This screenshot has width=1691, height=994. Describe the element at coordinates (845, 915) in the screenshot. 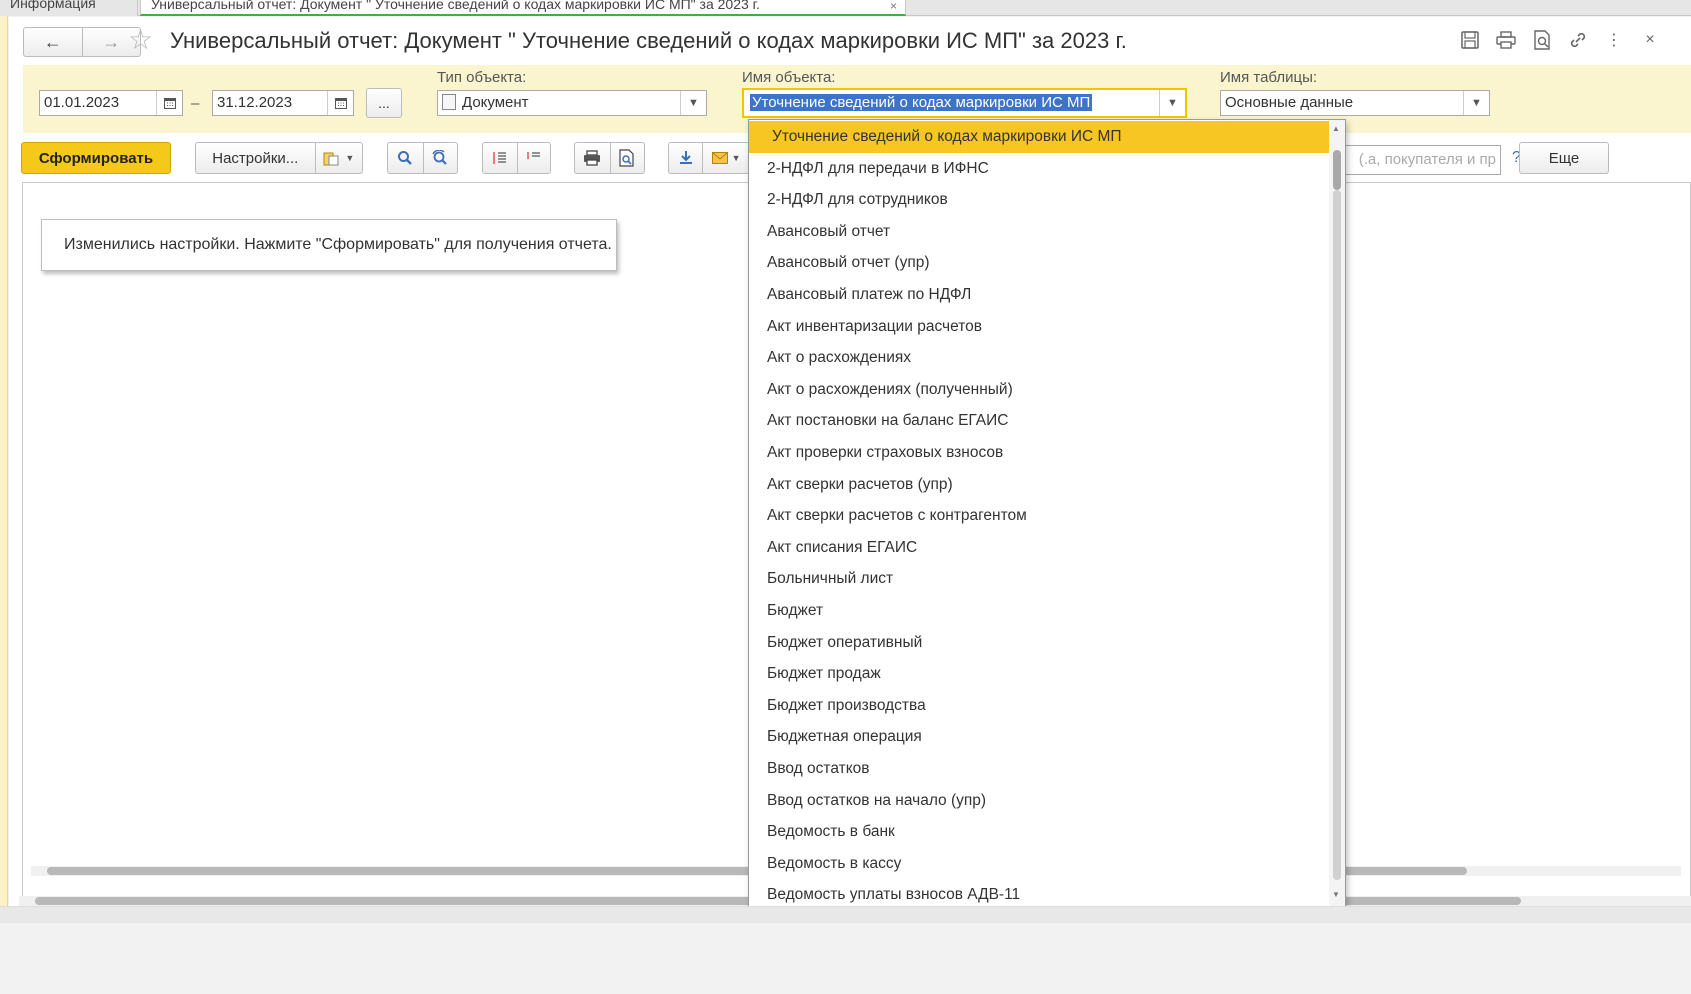

I see `taskbar-strip` at that location.